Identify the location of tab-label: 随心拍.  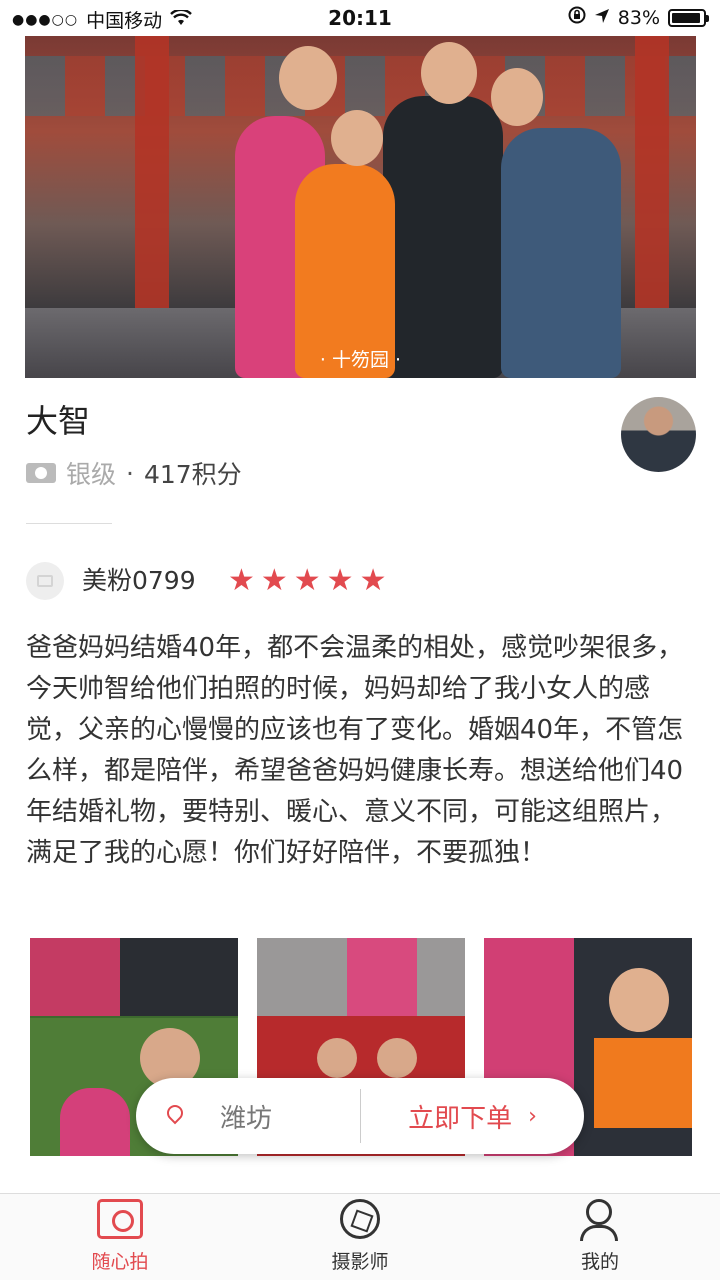
(120, 1262).